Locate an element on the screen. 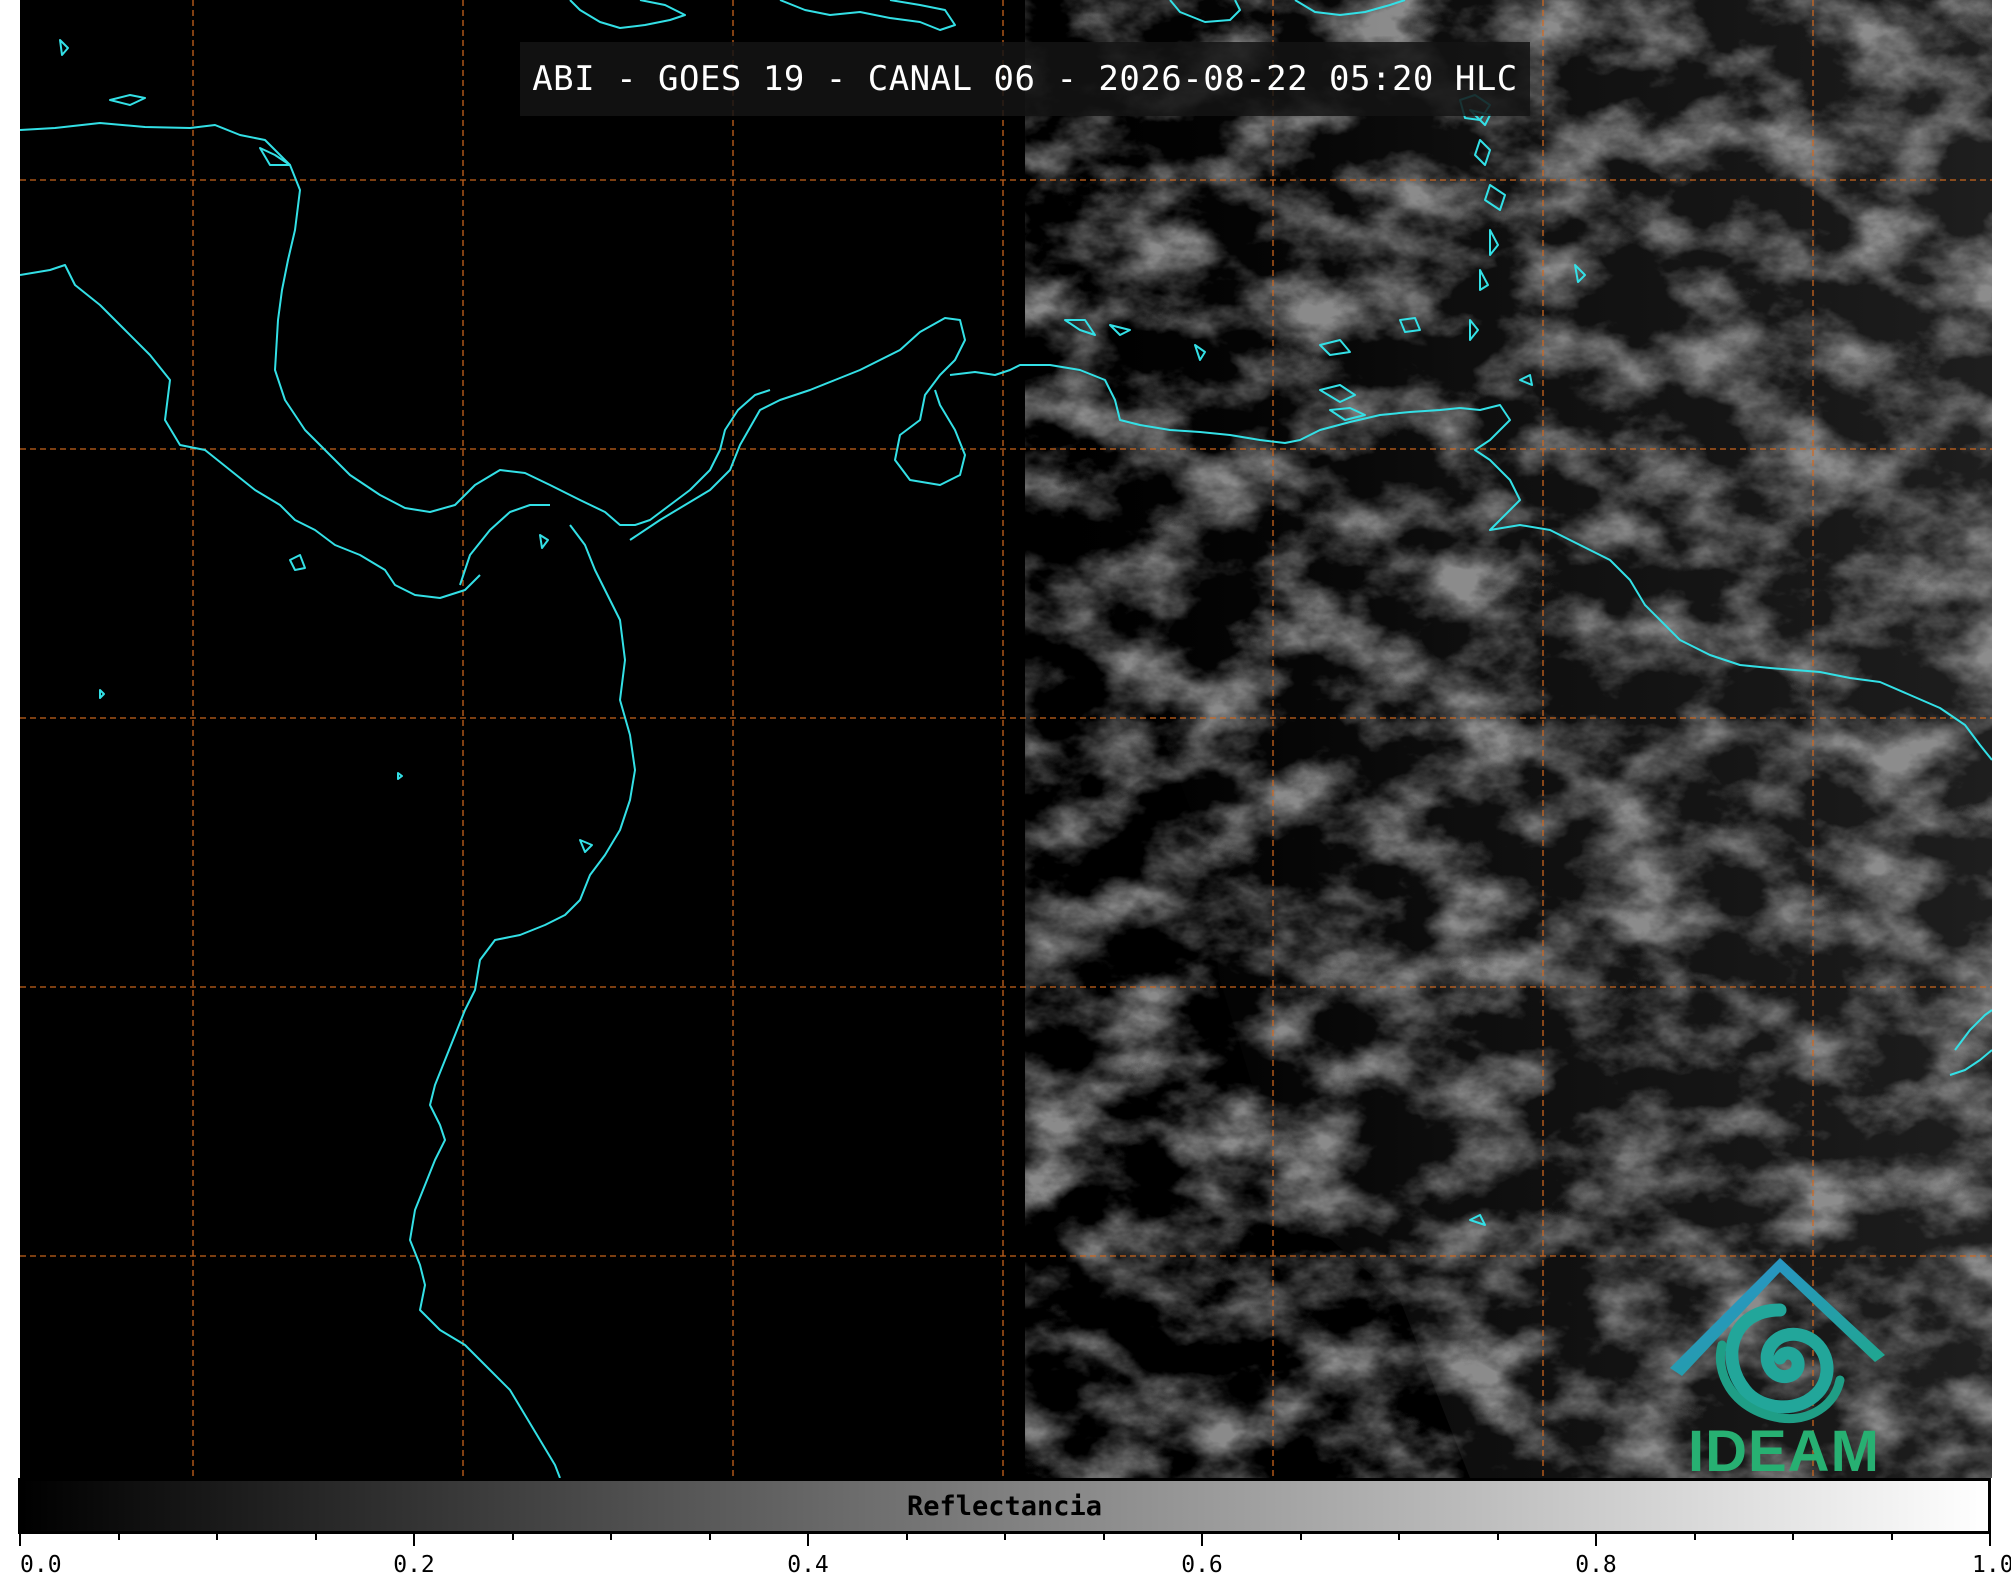 The width and height of the screenshot is (2011, 1578). ideam-logo-text: IDEAM is located at coordinates (1784, 1451).